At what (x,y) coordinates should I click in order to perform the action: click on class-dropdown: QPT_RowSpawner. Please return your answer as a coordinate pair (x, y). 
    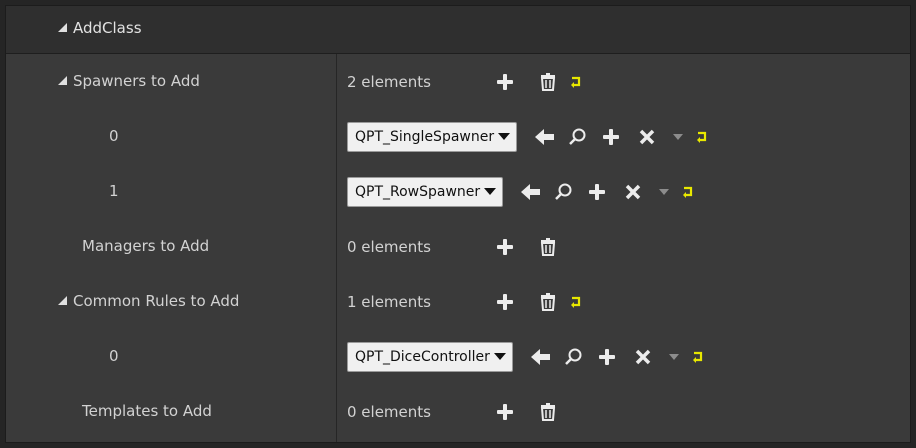
    Looking at the image, I should click on (425, 191).